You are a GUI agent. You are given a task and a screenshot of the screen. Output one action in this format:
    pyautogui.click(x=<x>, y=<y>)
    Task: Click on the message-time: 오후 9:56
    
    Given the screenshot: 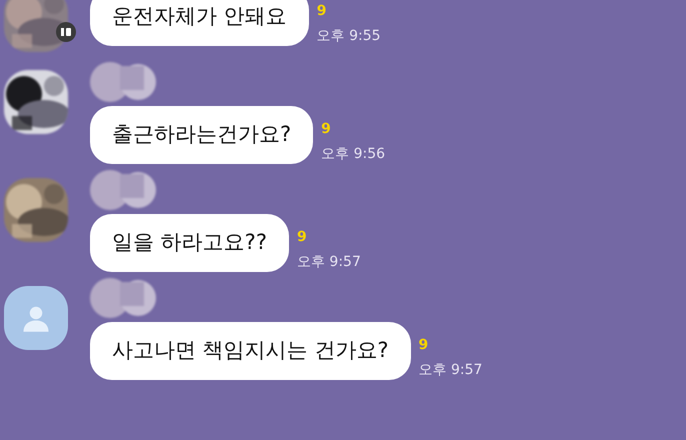 What is the action you would take?
    pyautogui.click(x=353, y=154)
    